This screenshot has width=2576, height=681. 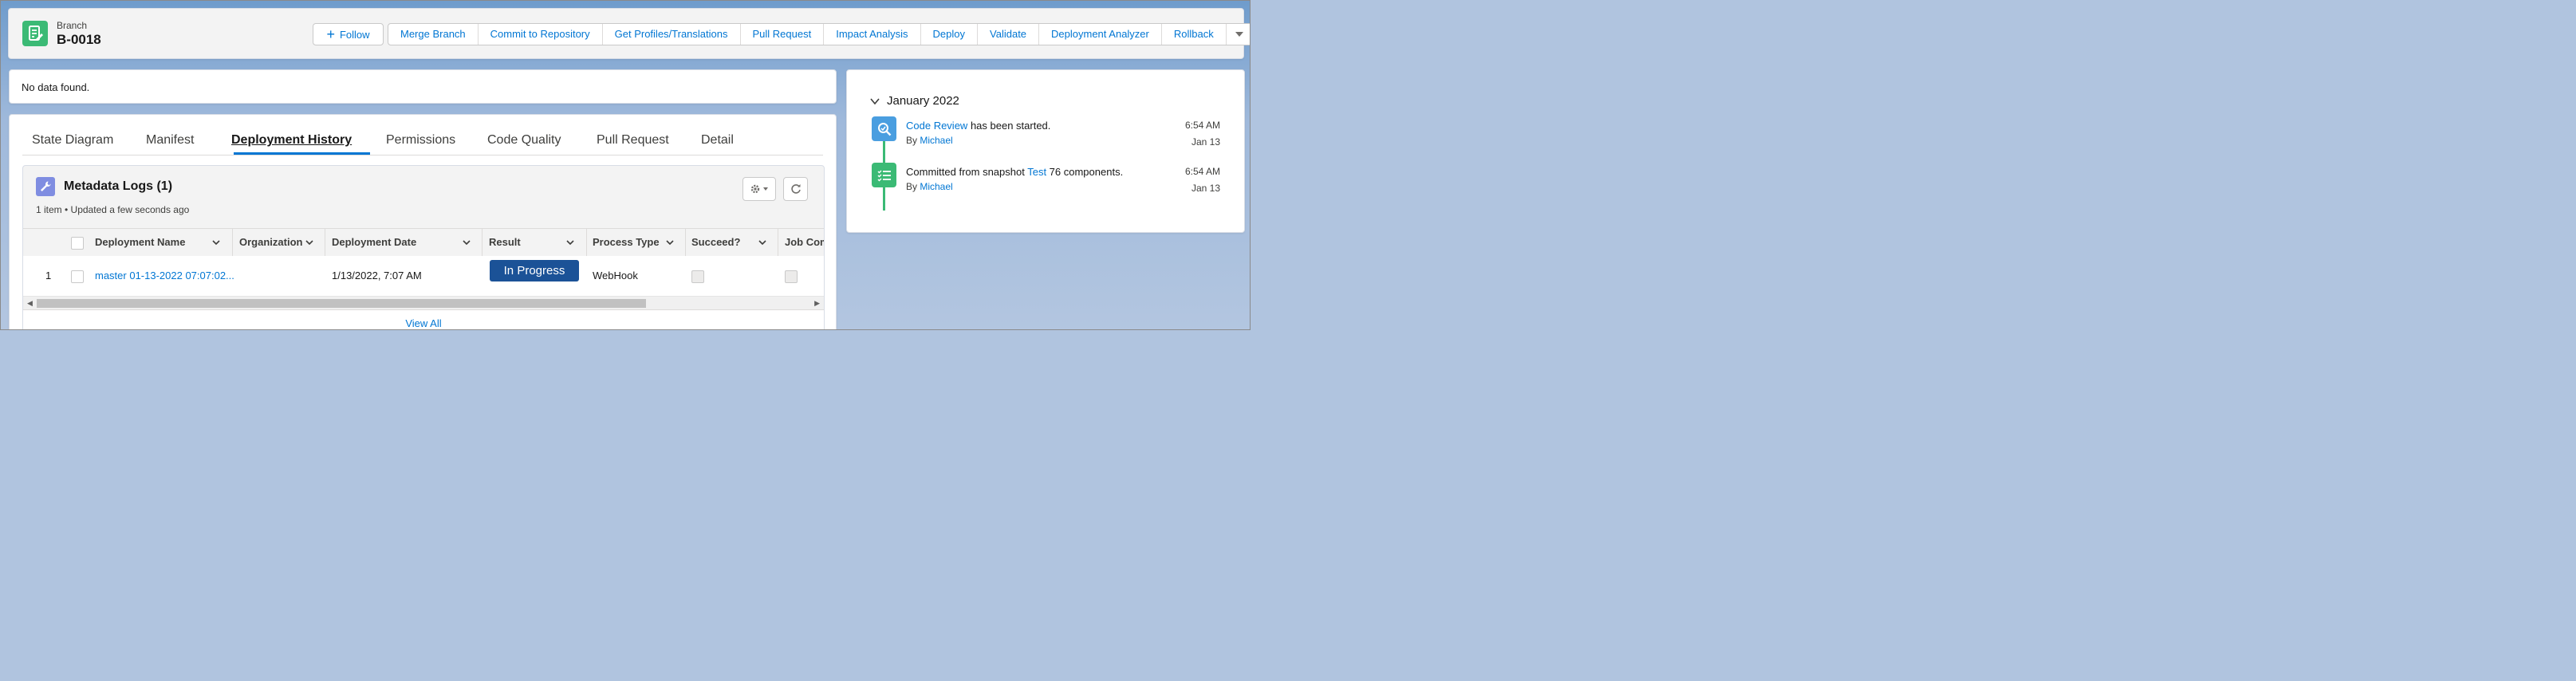 I want to click on event-text: 76 components., so click(x=1085, y=172).